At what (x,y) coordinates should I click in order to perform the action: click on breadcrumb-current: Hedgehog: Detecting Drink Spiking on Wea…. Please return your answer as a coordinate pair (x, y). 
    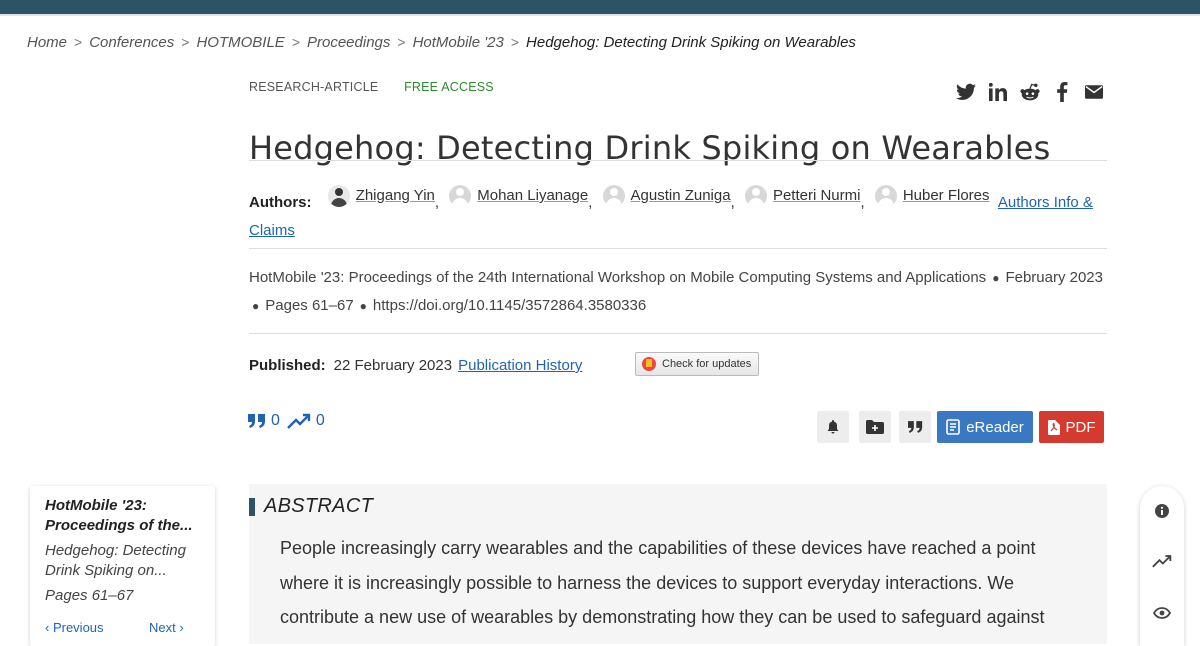
    Looking at the image, I should click on (691, 42).